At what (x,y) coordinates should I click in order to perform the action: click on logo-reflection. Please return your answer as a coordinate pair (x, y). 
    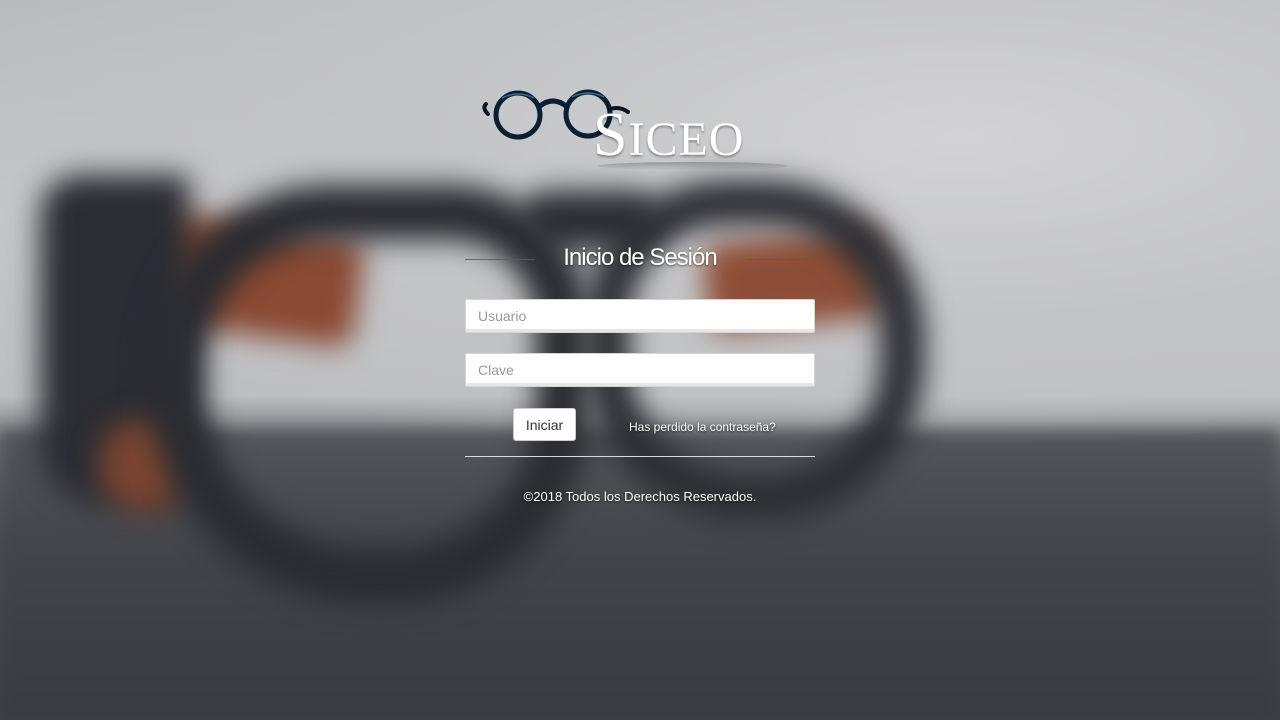
    Looking at the image, I should click on (693, 166).